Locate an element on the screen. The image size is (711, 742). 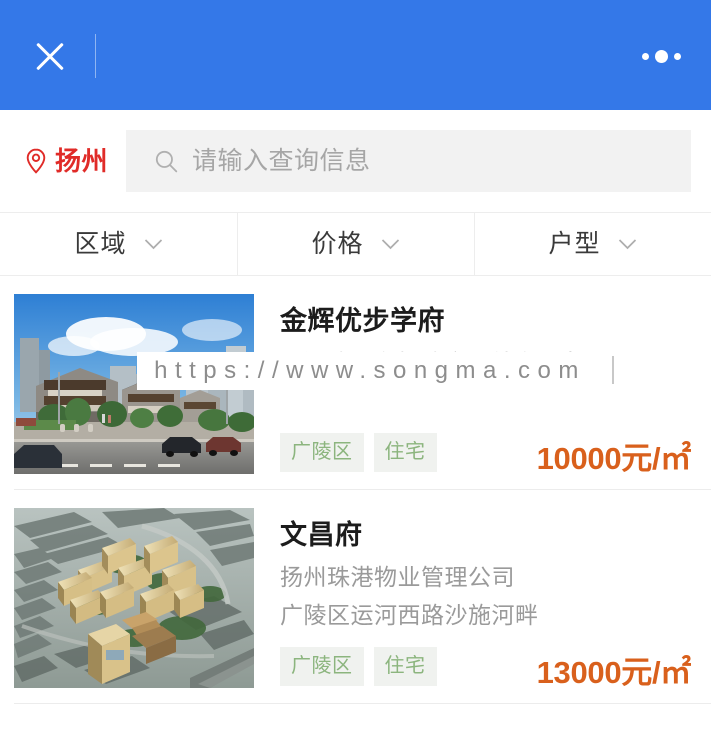
filter-layout-label: 户型 is located at coordinates (574, 243).